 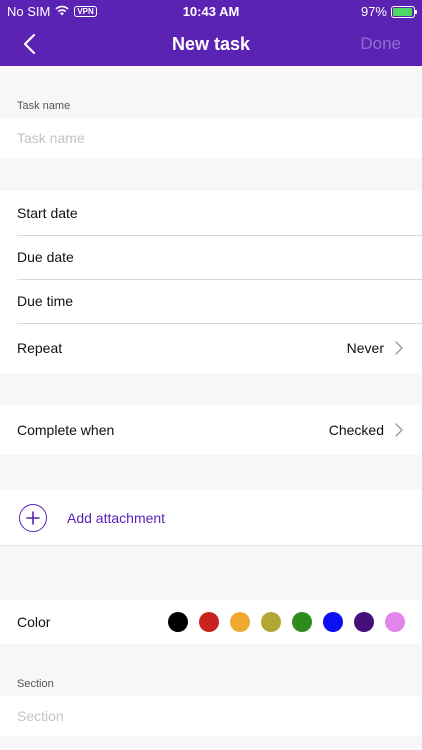 What do you see at coordinates (47, 213) in the screenshot?
I see `start-date-label: Start date` at bounding box center [47, 213].